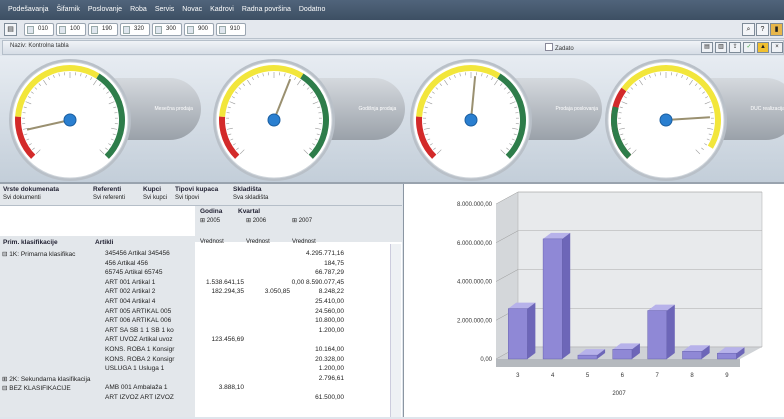  What do you see at coordinates (155, 198) in the screenshot?
I see `filter-value: Svi kupci` at bounding box center [155, 198].